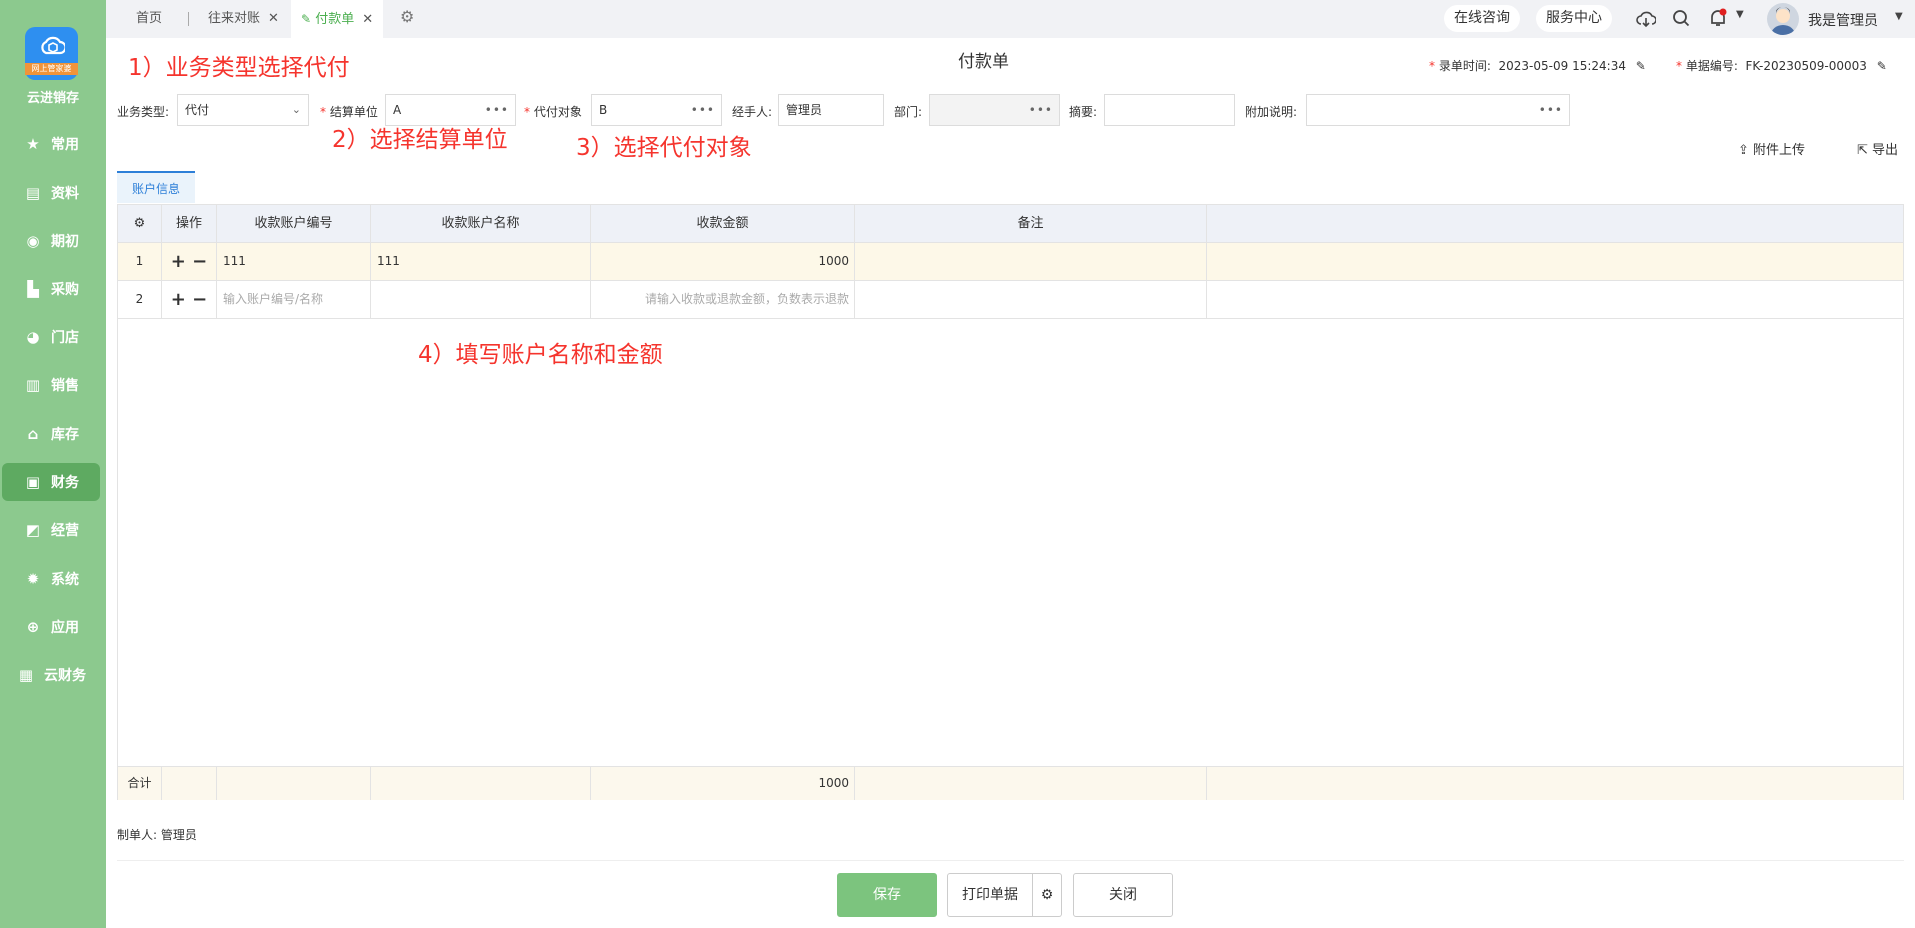 The image size is (1915, 928). I want to click on biz-type-label: 业务类型:, so click(143, 112).